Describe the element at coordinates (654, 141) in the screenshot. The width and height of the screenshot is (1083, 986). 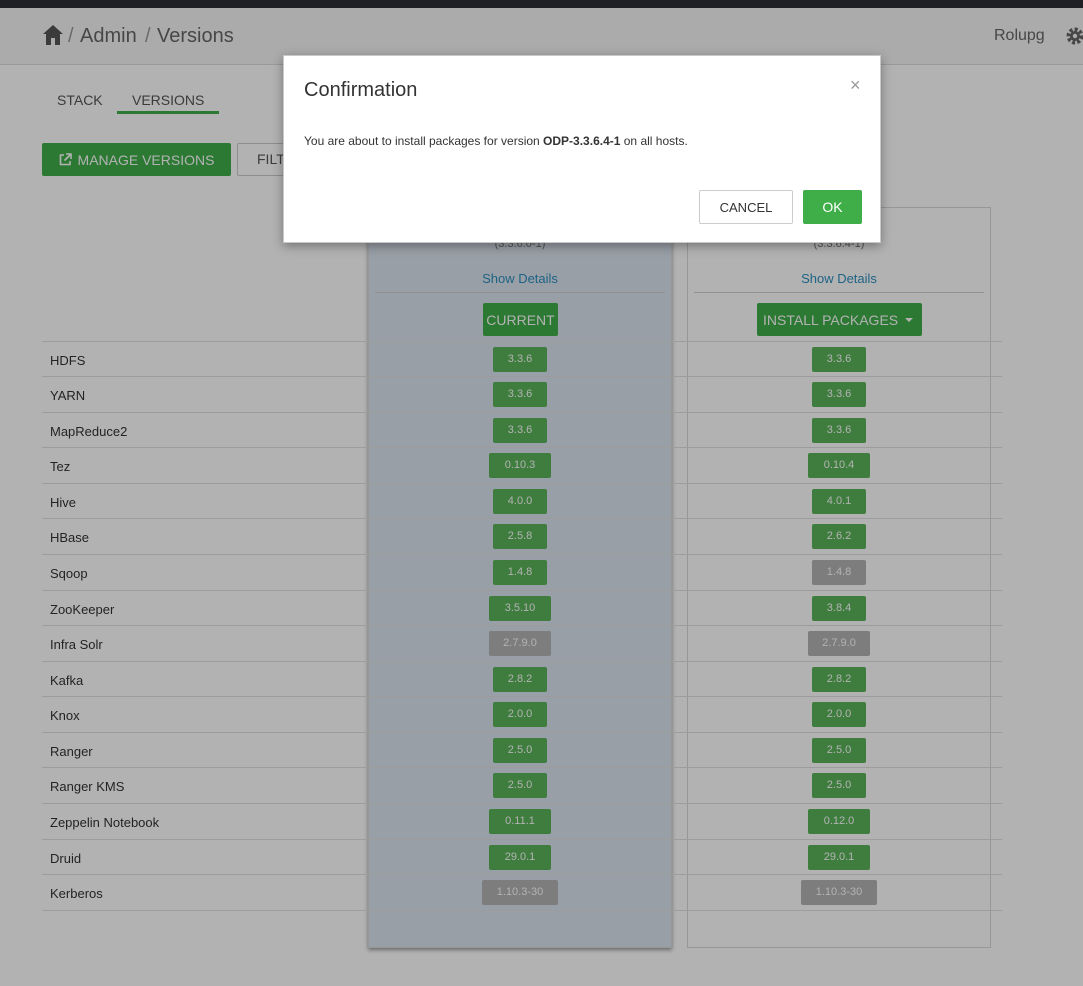
I see `dialog-message-suffix: on all hosts.` at that location.